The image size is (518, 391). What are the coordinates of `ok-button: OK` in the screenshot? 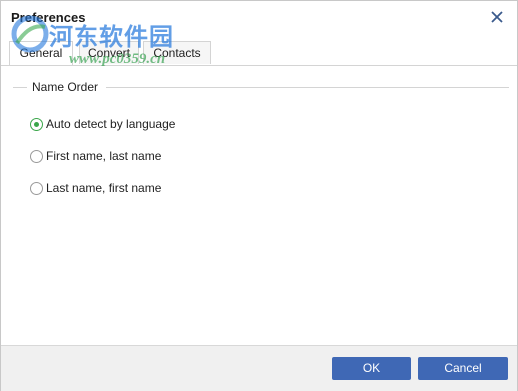 It's located at (371, 368).